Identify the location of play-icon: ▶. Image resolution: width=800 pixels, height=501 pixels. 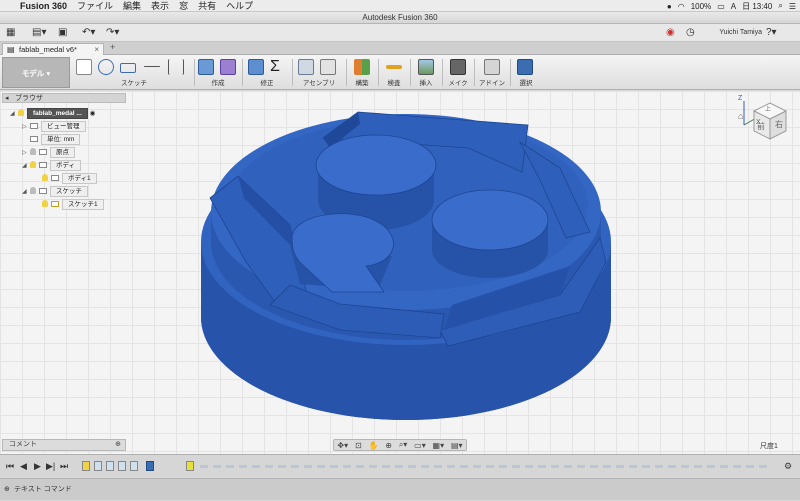
(37, 466).